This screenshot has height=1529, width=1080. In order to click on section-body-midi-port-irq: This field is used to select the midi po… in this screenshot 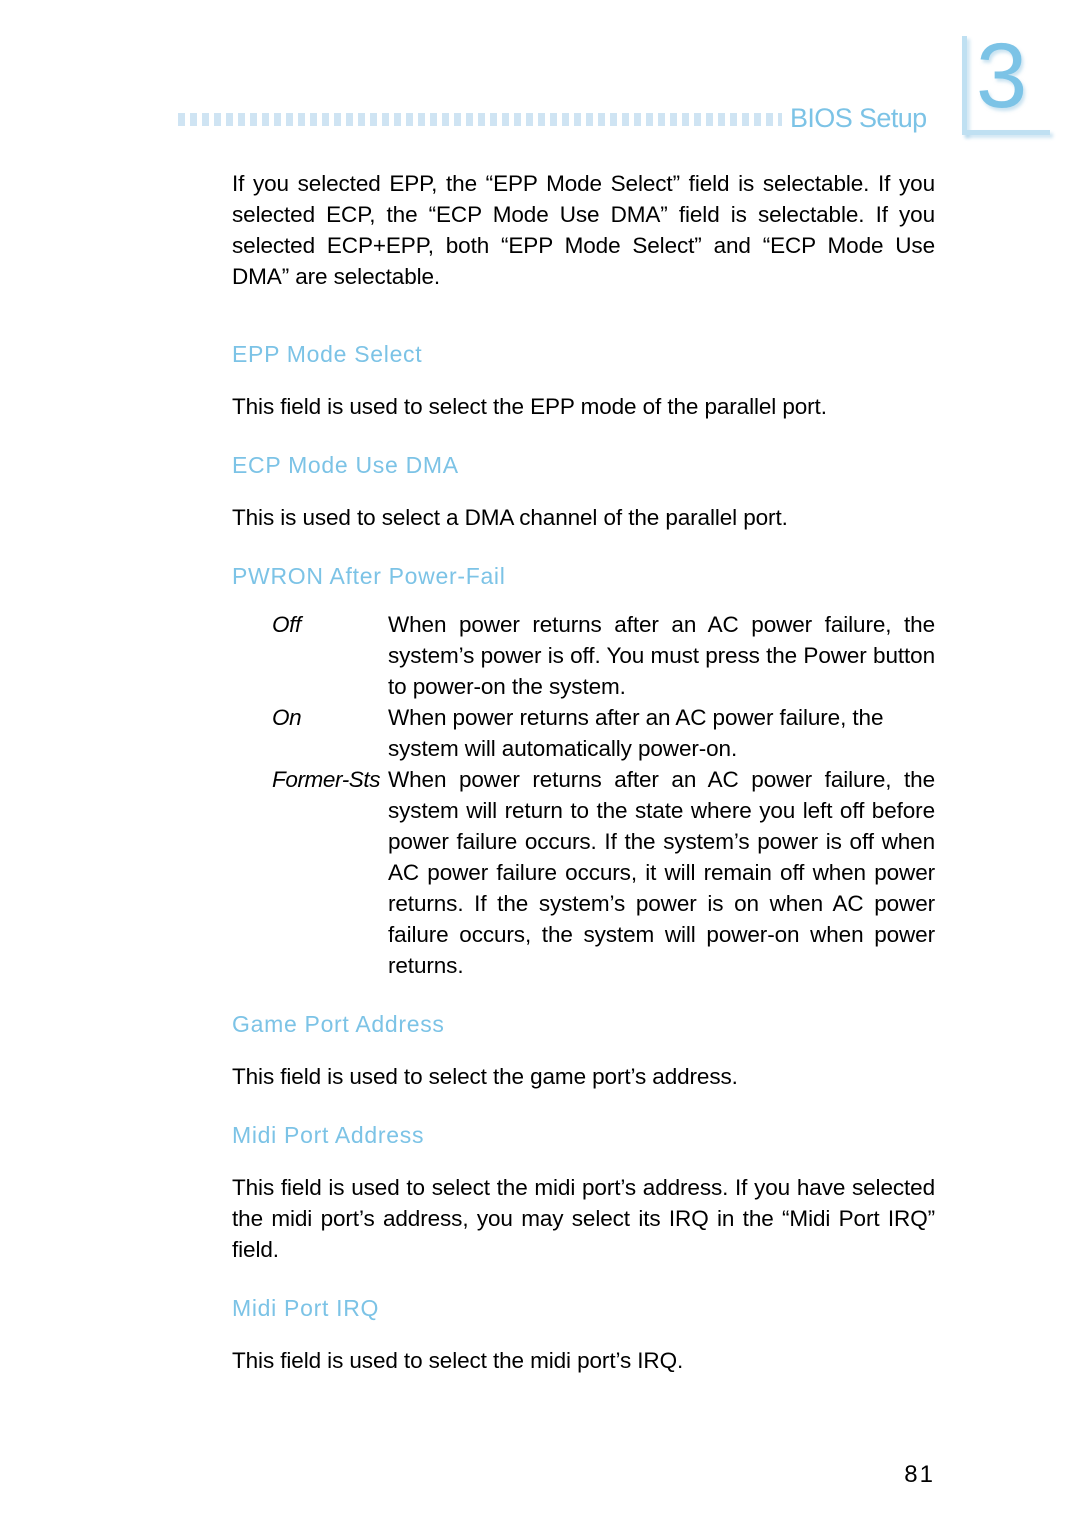, I will do `click(458, 1360)`.